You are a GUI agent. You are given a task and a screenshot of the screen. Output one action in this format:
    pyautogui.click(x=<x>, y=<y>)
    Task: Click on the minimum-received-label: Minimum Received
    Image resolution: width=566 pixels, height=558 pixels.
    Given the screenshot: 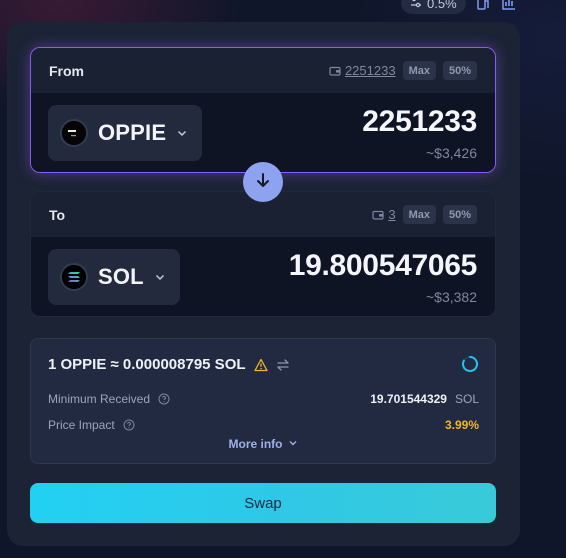 What is the action you would take?
    pyautogui.click(x=99, y=399)
    